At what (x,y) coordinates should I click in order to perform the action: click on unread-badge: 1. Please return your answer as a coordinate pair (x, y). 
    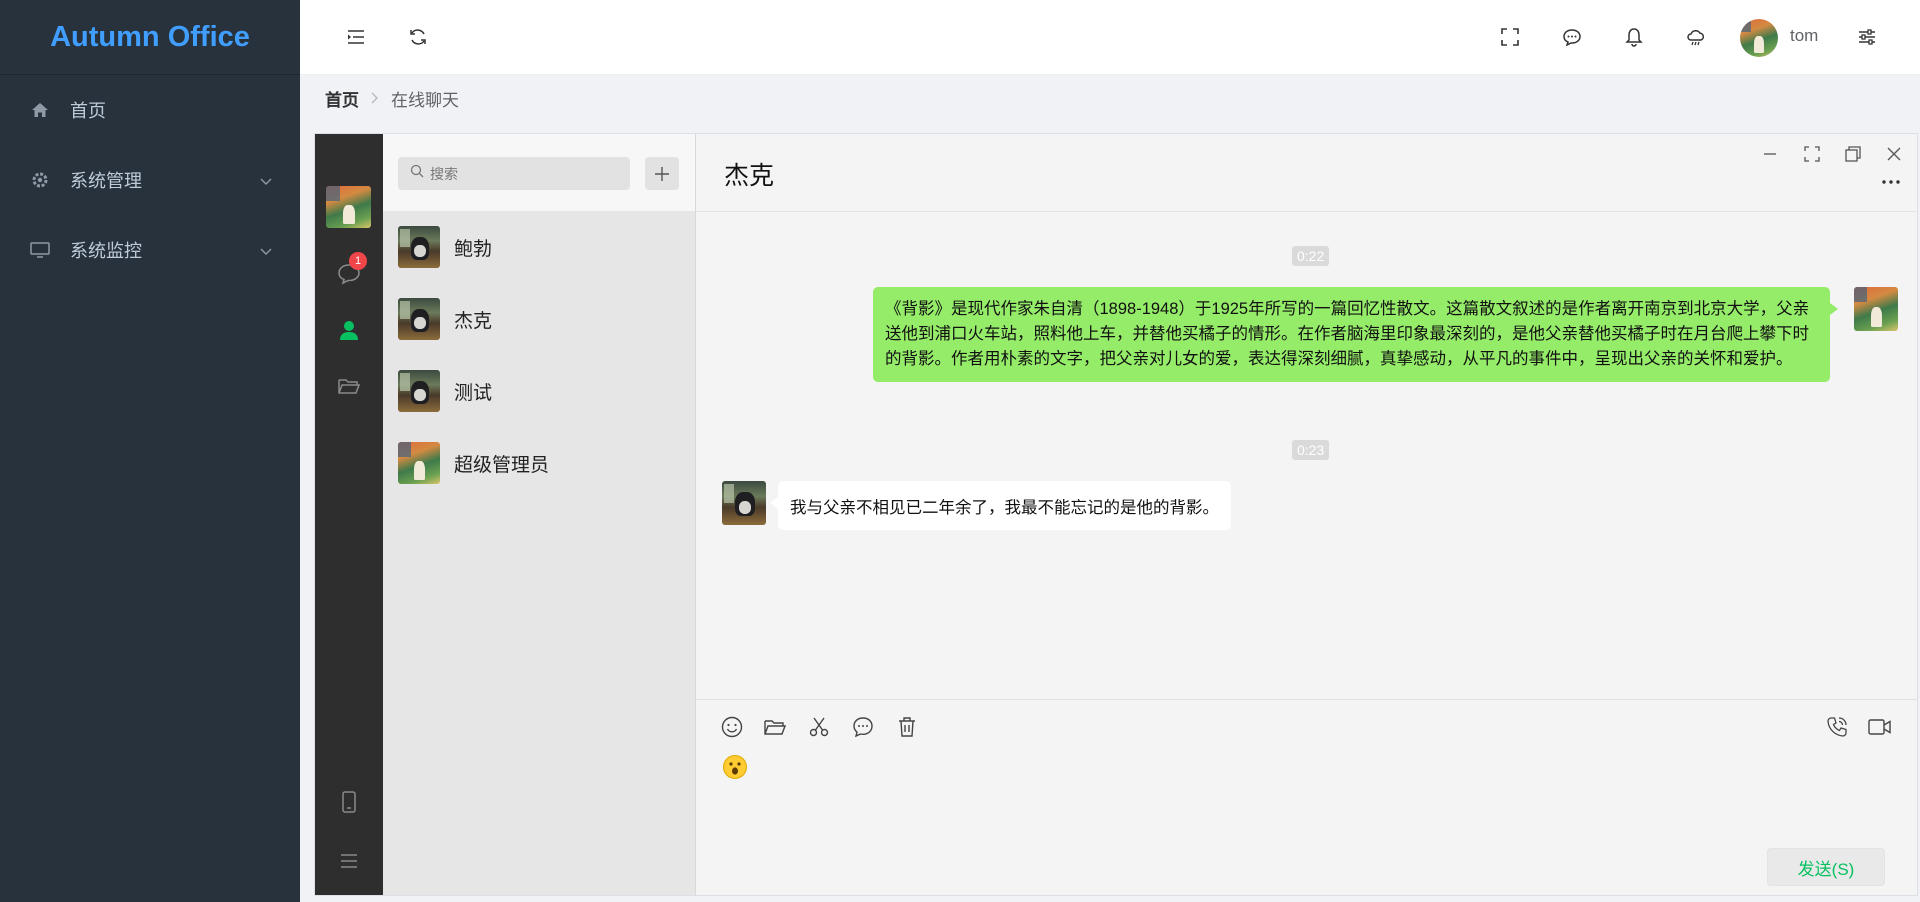
    Looking at the image, I should click on (358, 261).